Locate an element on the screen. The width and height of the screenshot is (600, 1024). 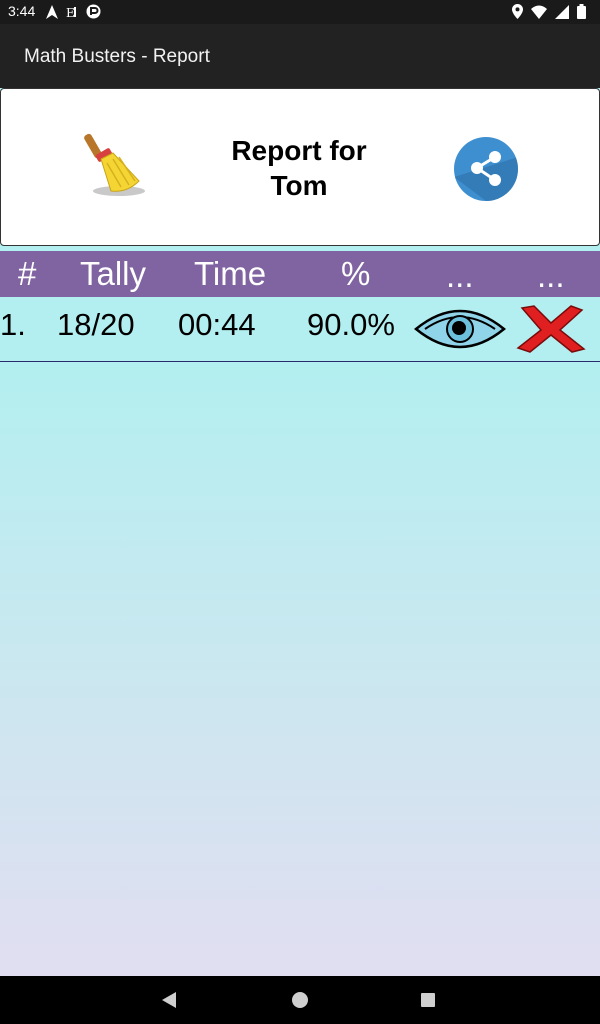
report-title-line1: Report for is located at coordinates (299, 150).